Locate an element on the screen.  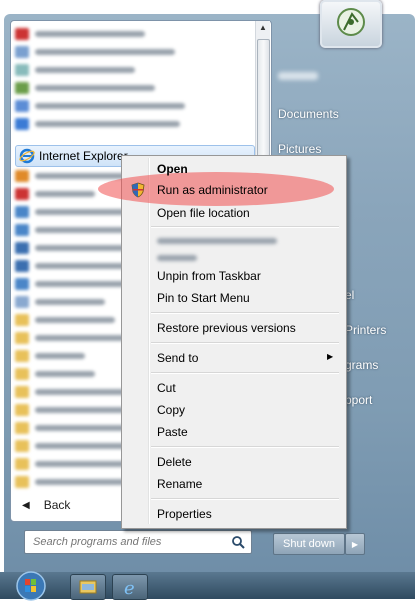
chevron-right-icon: ▶ is located at coordinates (355, 544).